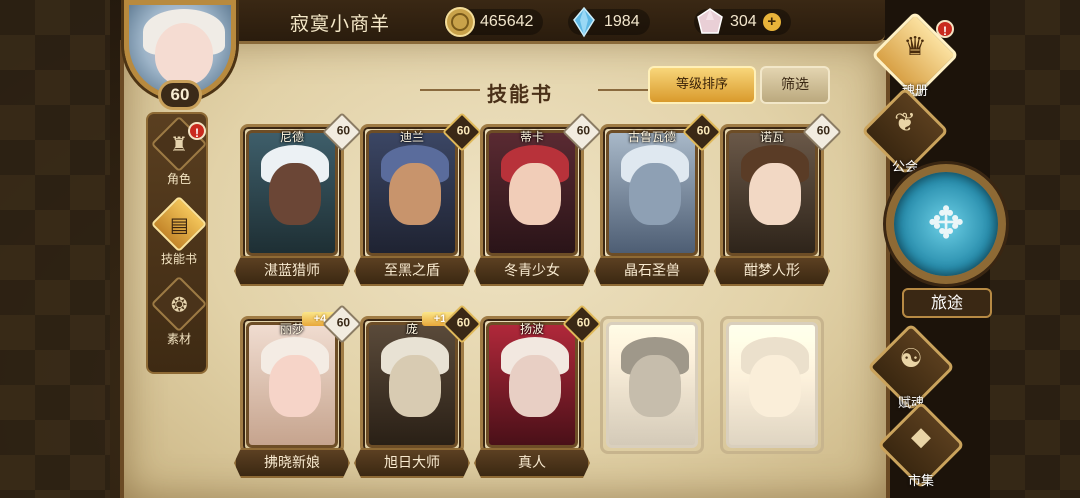 This screenshot has height=498, width=1080. I want to click on nav-character: ♜ 角色 !, so click(179, 154).